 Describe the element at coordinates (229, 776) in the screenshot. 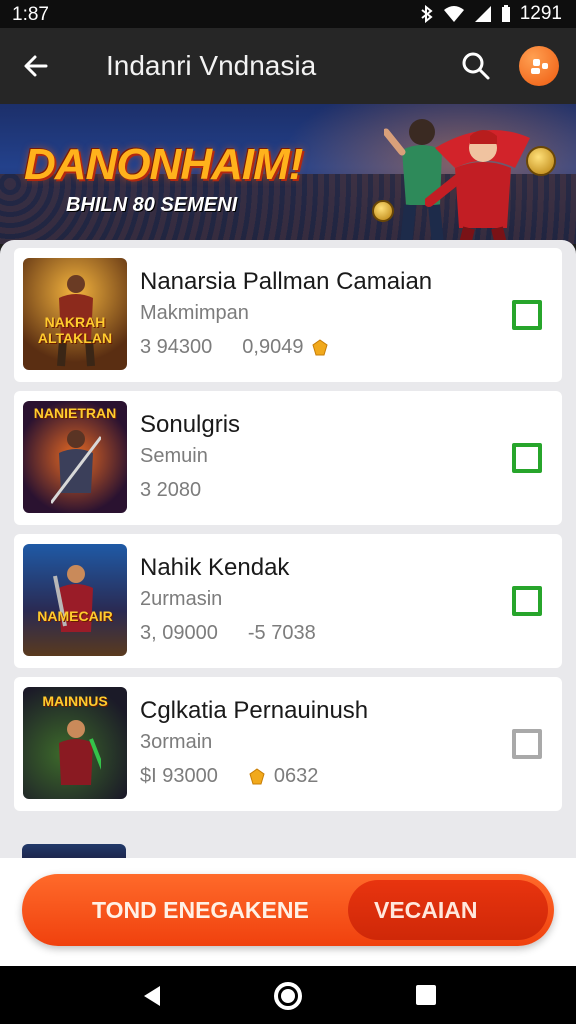

I see `item-stats: $I 93000 0632` at that location.